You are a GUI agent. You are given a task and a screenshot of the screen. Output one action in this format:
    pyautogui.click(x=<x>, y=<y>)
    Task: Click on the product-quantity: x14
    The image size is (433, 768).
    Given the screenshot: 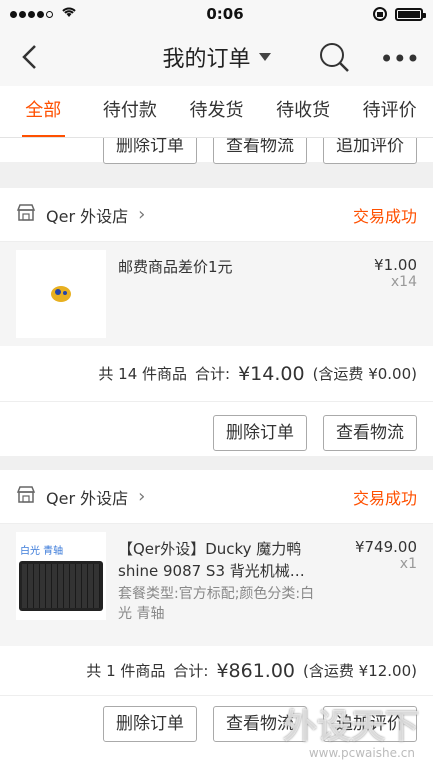 What is the action you would take?
    pyautogui.click(x=403, y=282)
    